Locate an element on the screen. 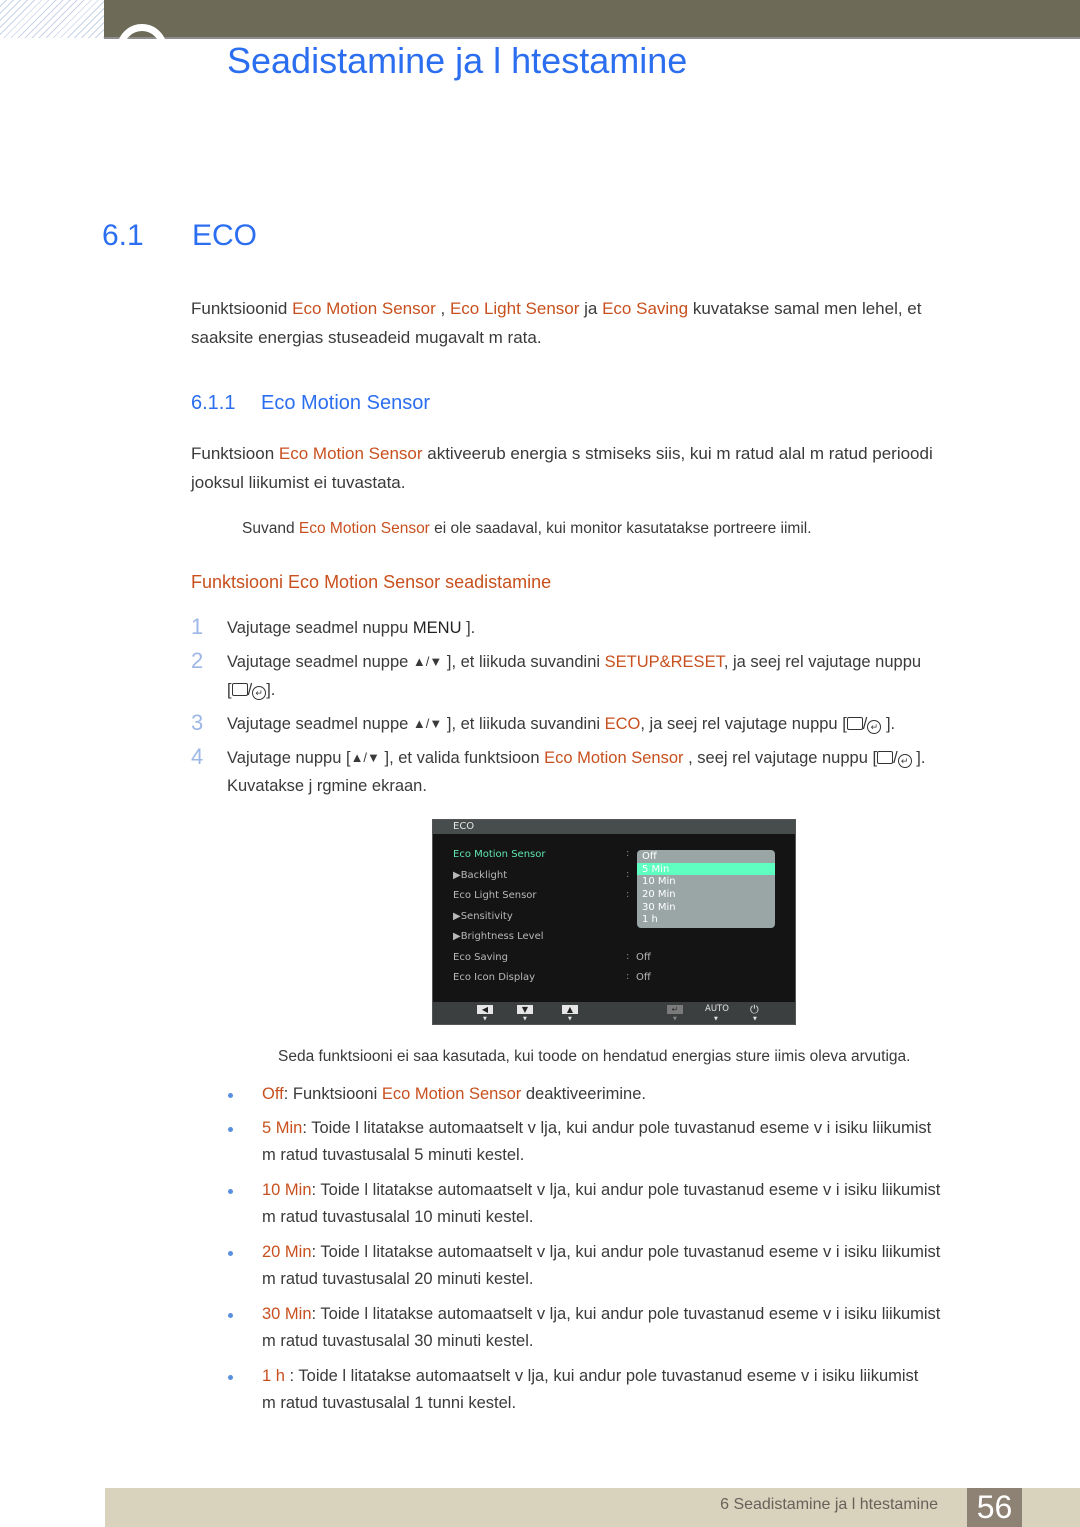 The width and height of the screenshot is (1080, 1527). footer-chapter: 6 Seadistamine ja l htestamine is located at coordinates (829, 1504).